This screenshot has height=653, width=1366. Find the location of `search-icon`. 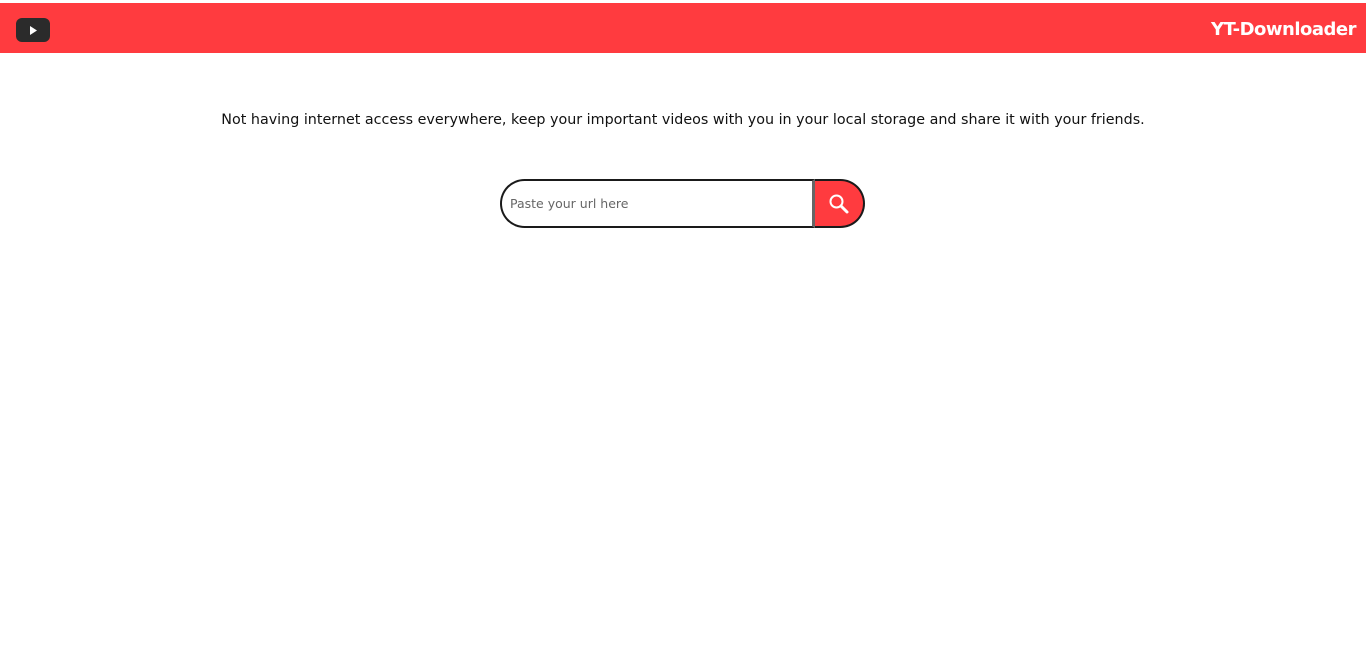

search-icon is located at coordinates (839, 204).